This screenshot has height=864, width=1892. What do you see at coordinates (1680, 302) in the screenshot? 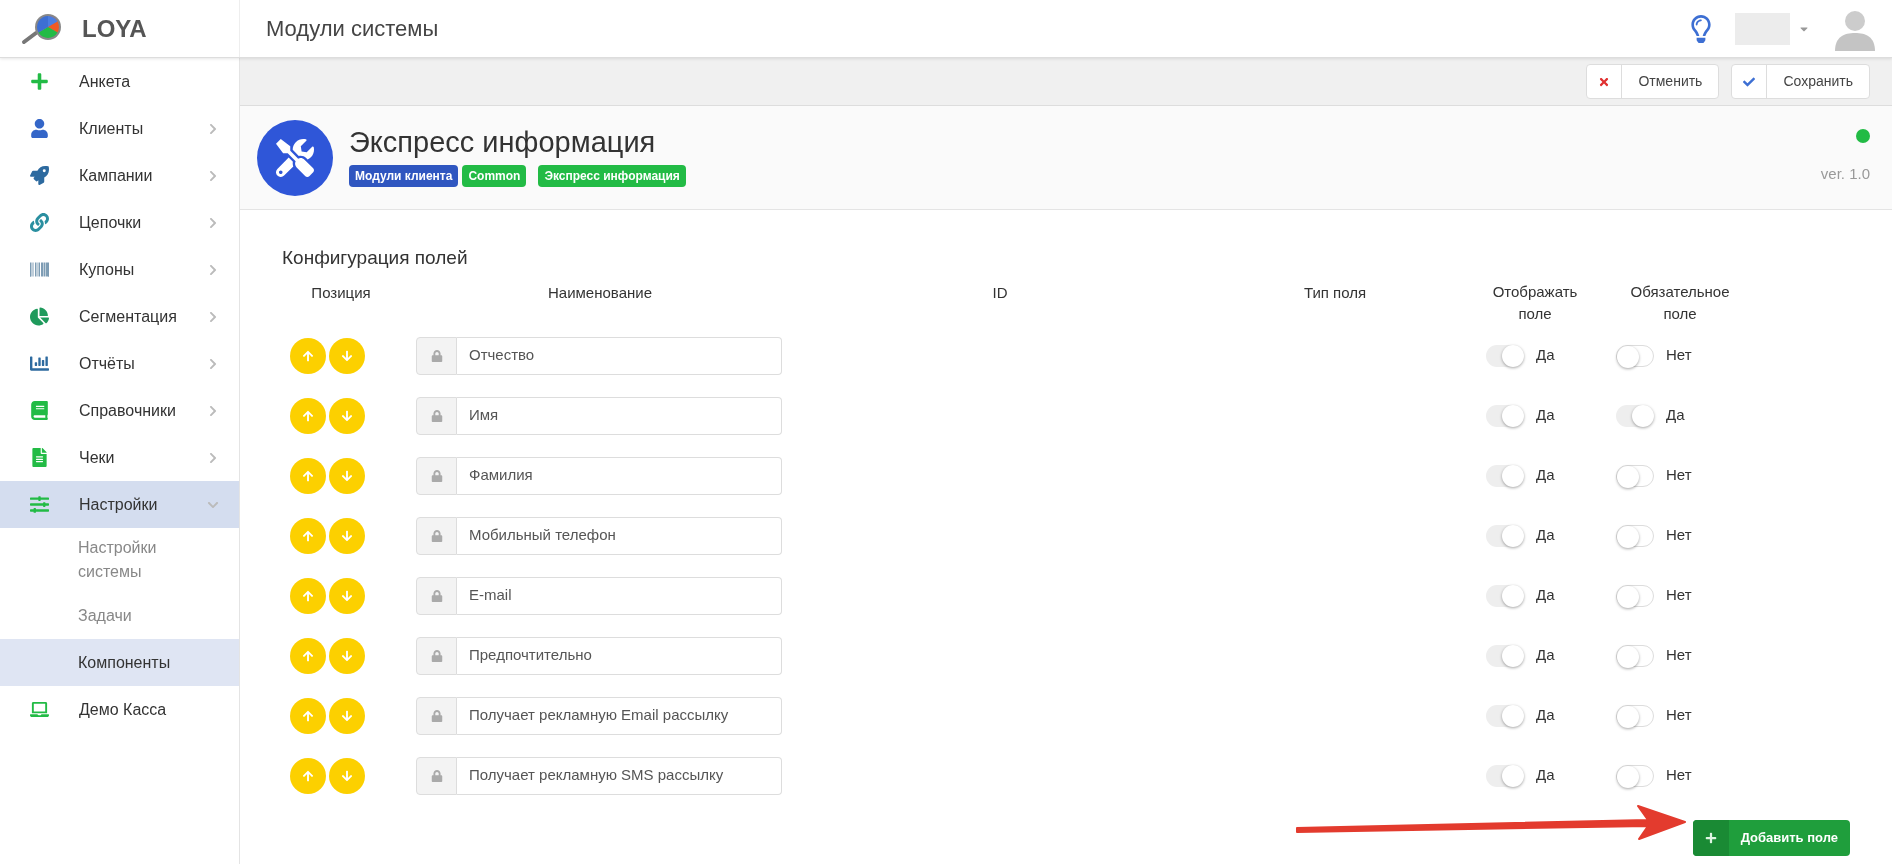
I see `column-header: Обязательное поле` at bounding box center [1680, 302].